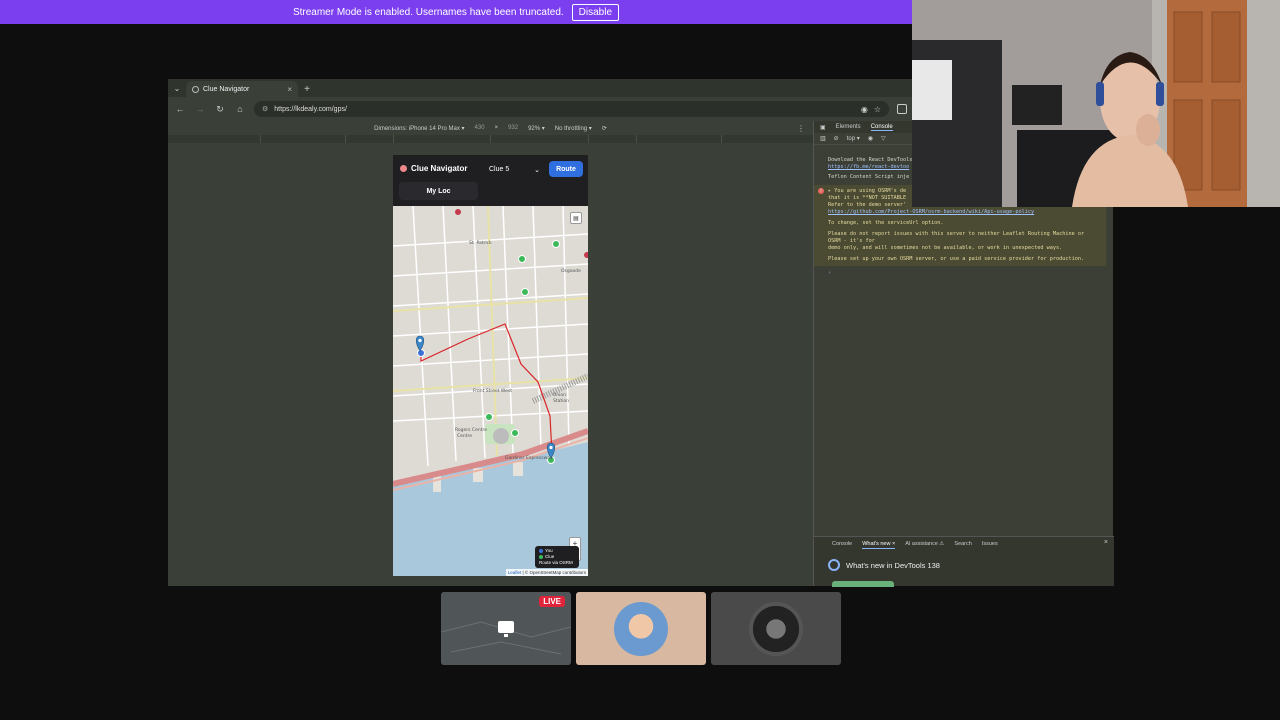 This screenshot has height=720, width=1280. What do you see at coordinates (501, 436) in the screenshot?
I see `rogers-centre` at bounding box center [501, 436].